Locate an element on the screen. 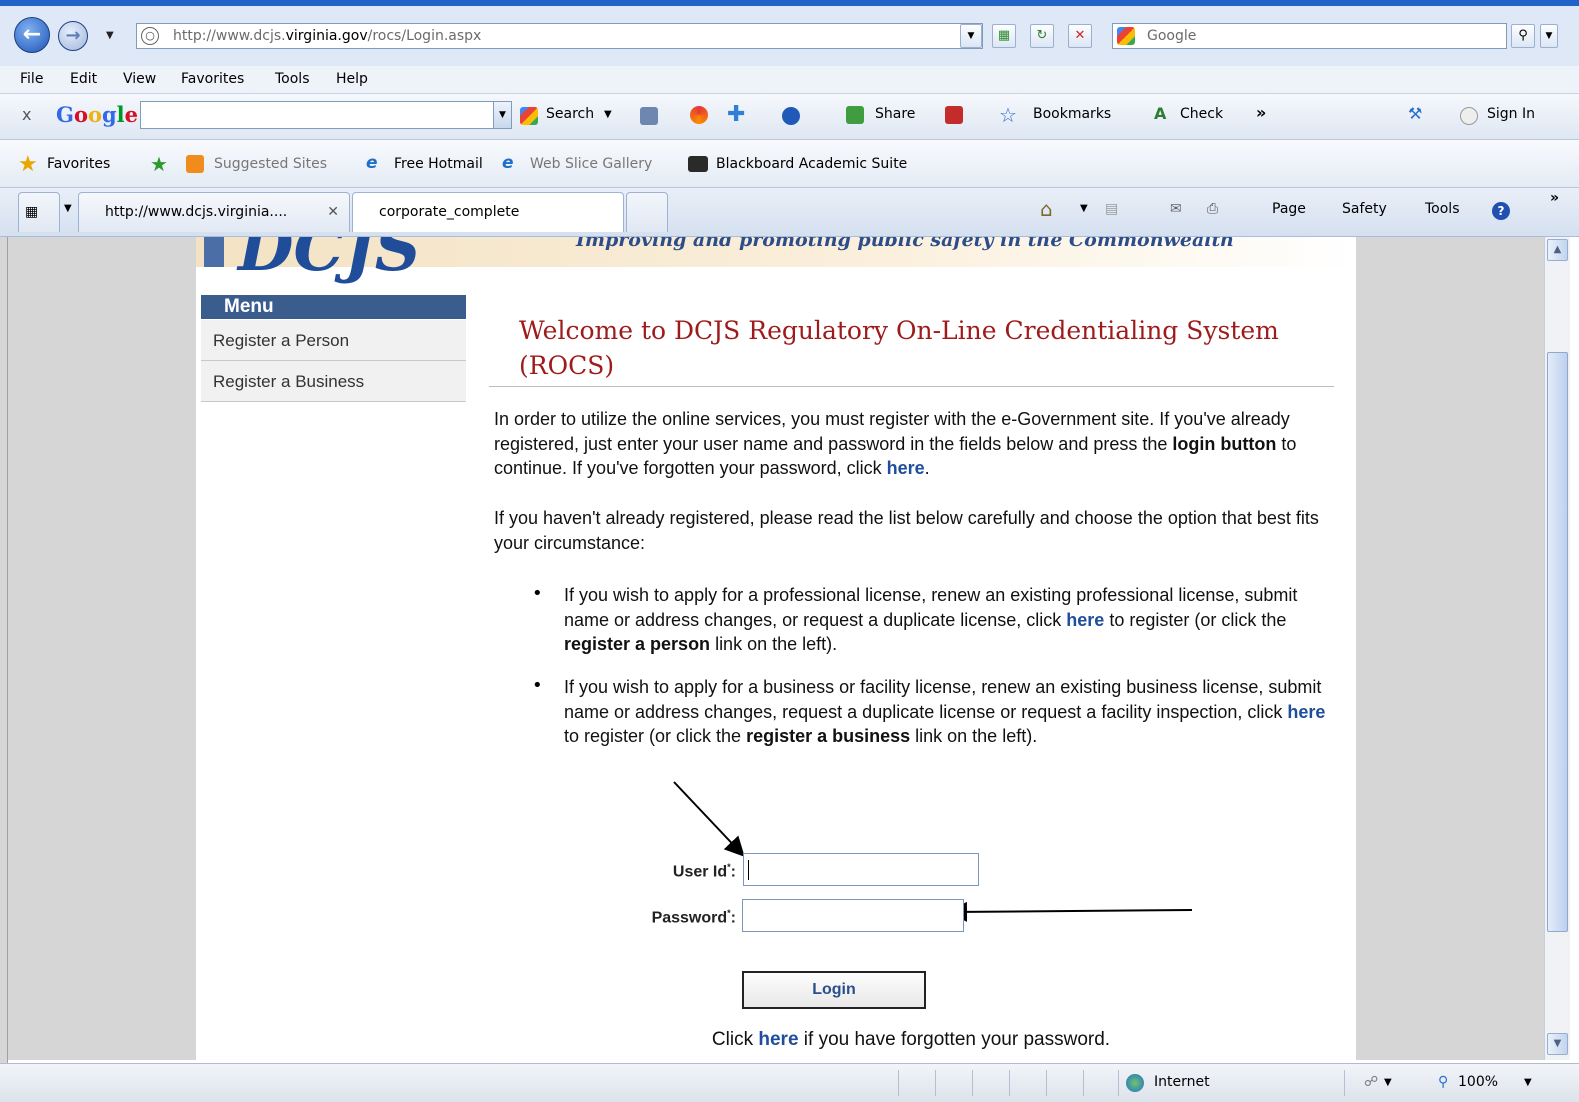 This screenshot has width=1579, height=1102. menu-file: File is located at coordinates (31, 79).